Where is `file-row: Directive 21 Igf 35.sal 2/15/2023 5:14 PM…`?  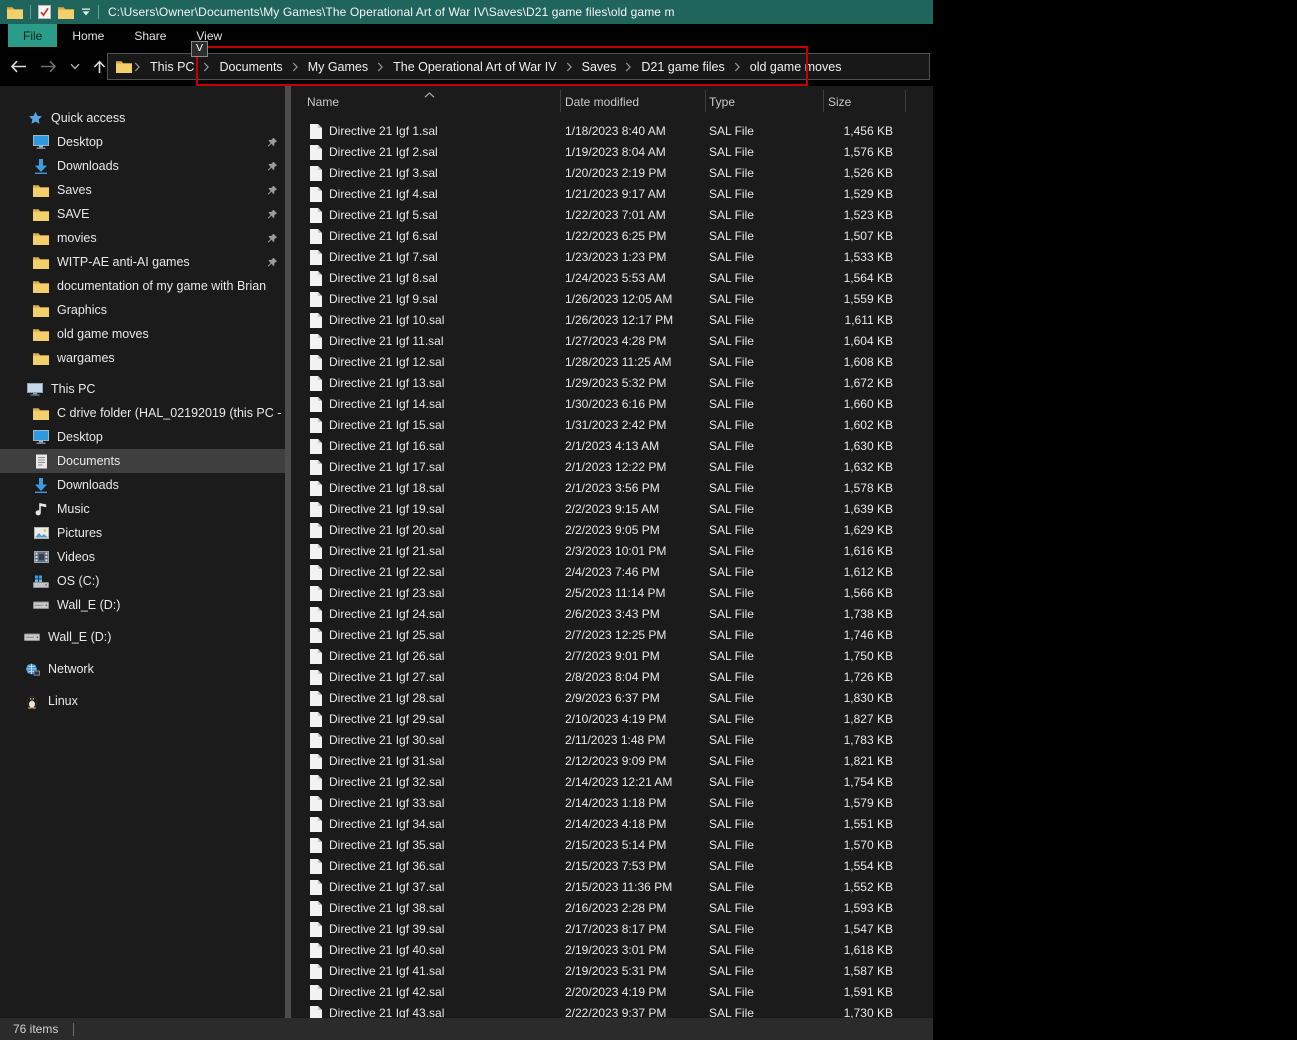
file-row: Directive 21 Igf 35.sal 2/15/2023 5:14 PM… is located at coordinates (612, 845).